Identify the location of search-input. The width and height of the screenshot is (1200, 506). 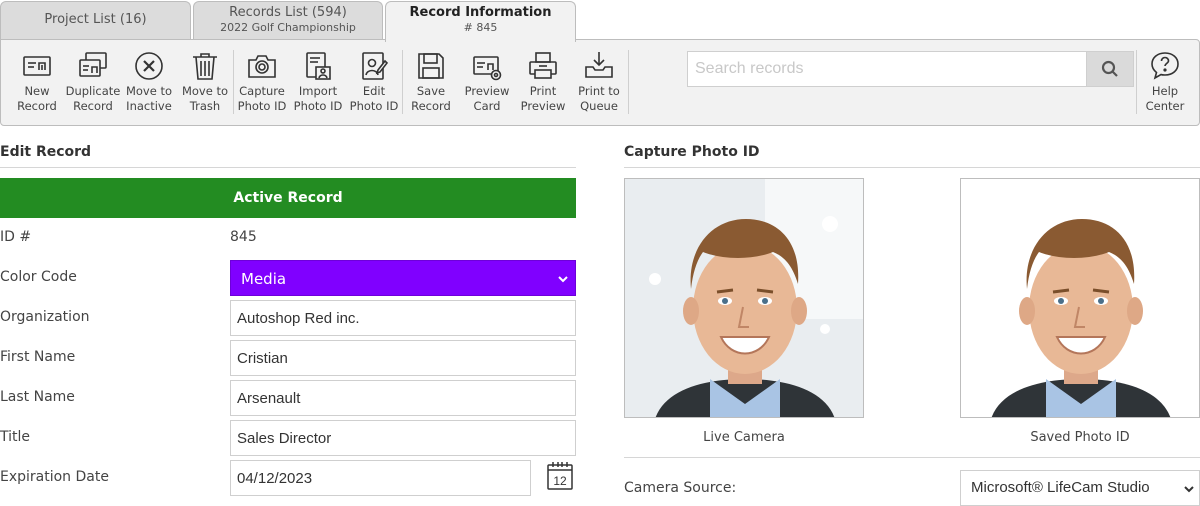
(887, 69).